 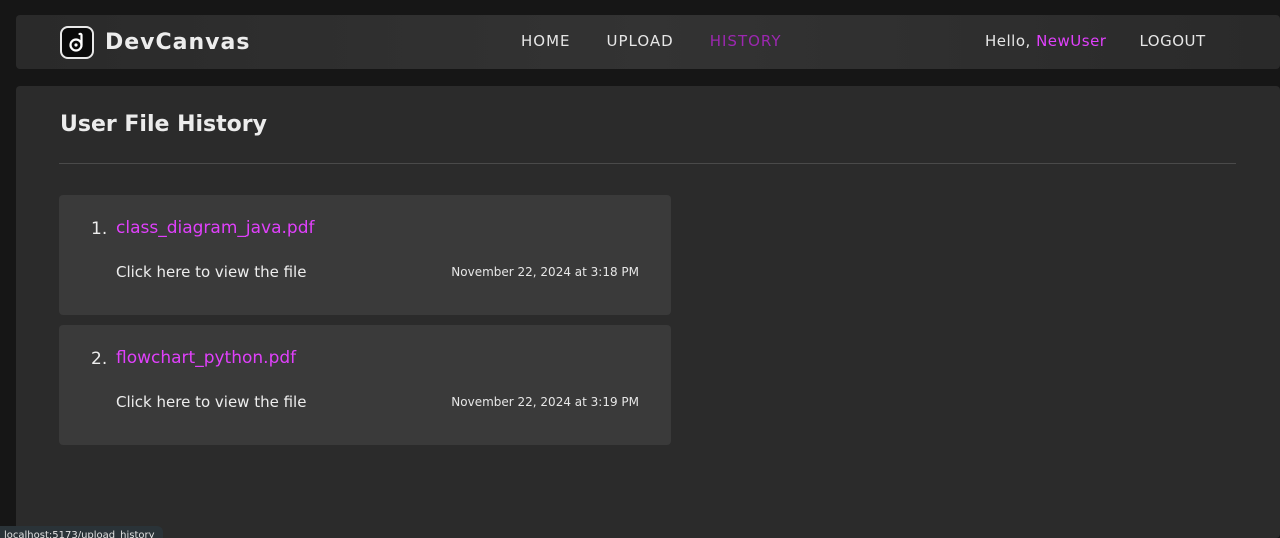 What do you see at coordinates (77, 42) in the screenshot?
I see `devcanvas-logo-icon` at bounding box center [77, 42].